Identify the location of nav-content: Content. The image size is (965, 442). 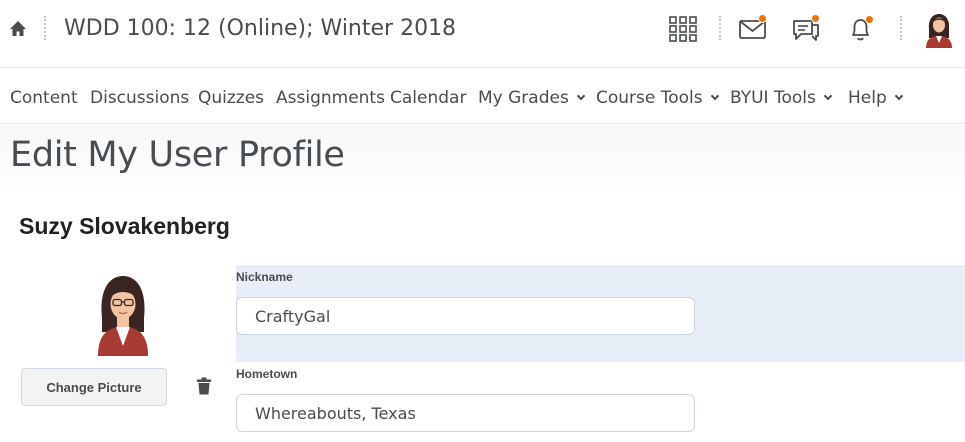
(44, 98).